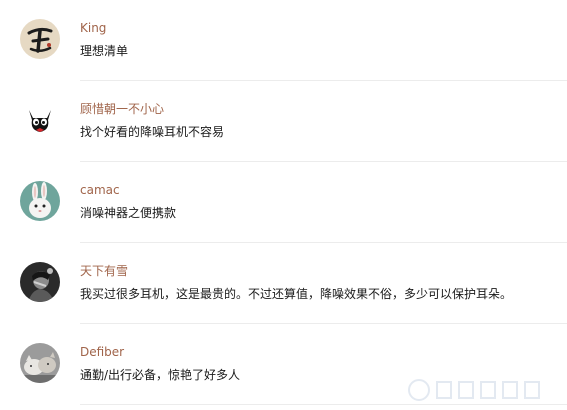  Describe the element at coordinates (40, 282) in the screenshot. I see `dark-portrait-avatar` at that location.